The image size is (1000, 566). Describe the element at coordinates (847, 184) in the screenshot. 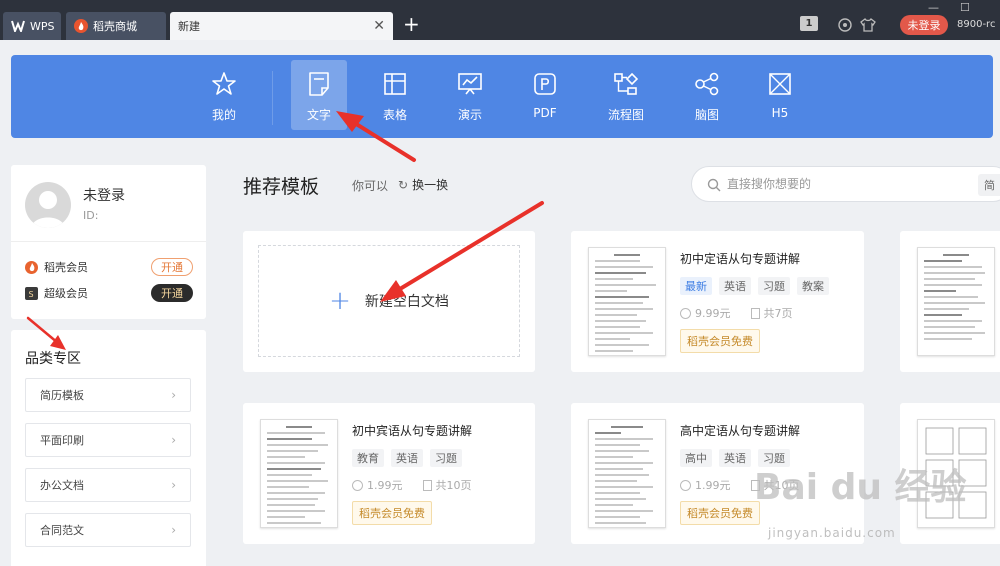

I see `search-input` at that location.